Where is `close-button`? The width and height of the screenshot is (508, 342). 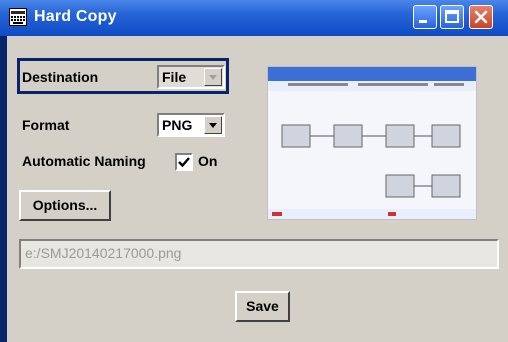 close-button is located at coordinates (481, 17).